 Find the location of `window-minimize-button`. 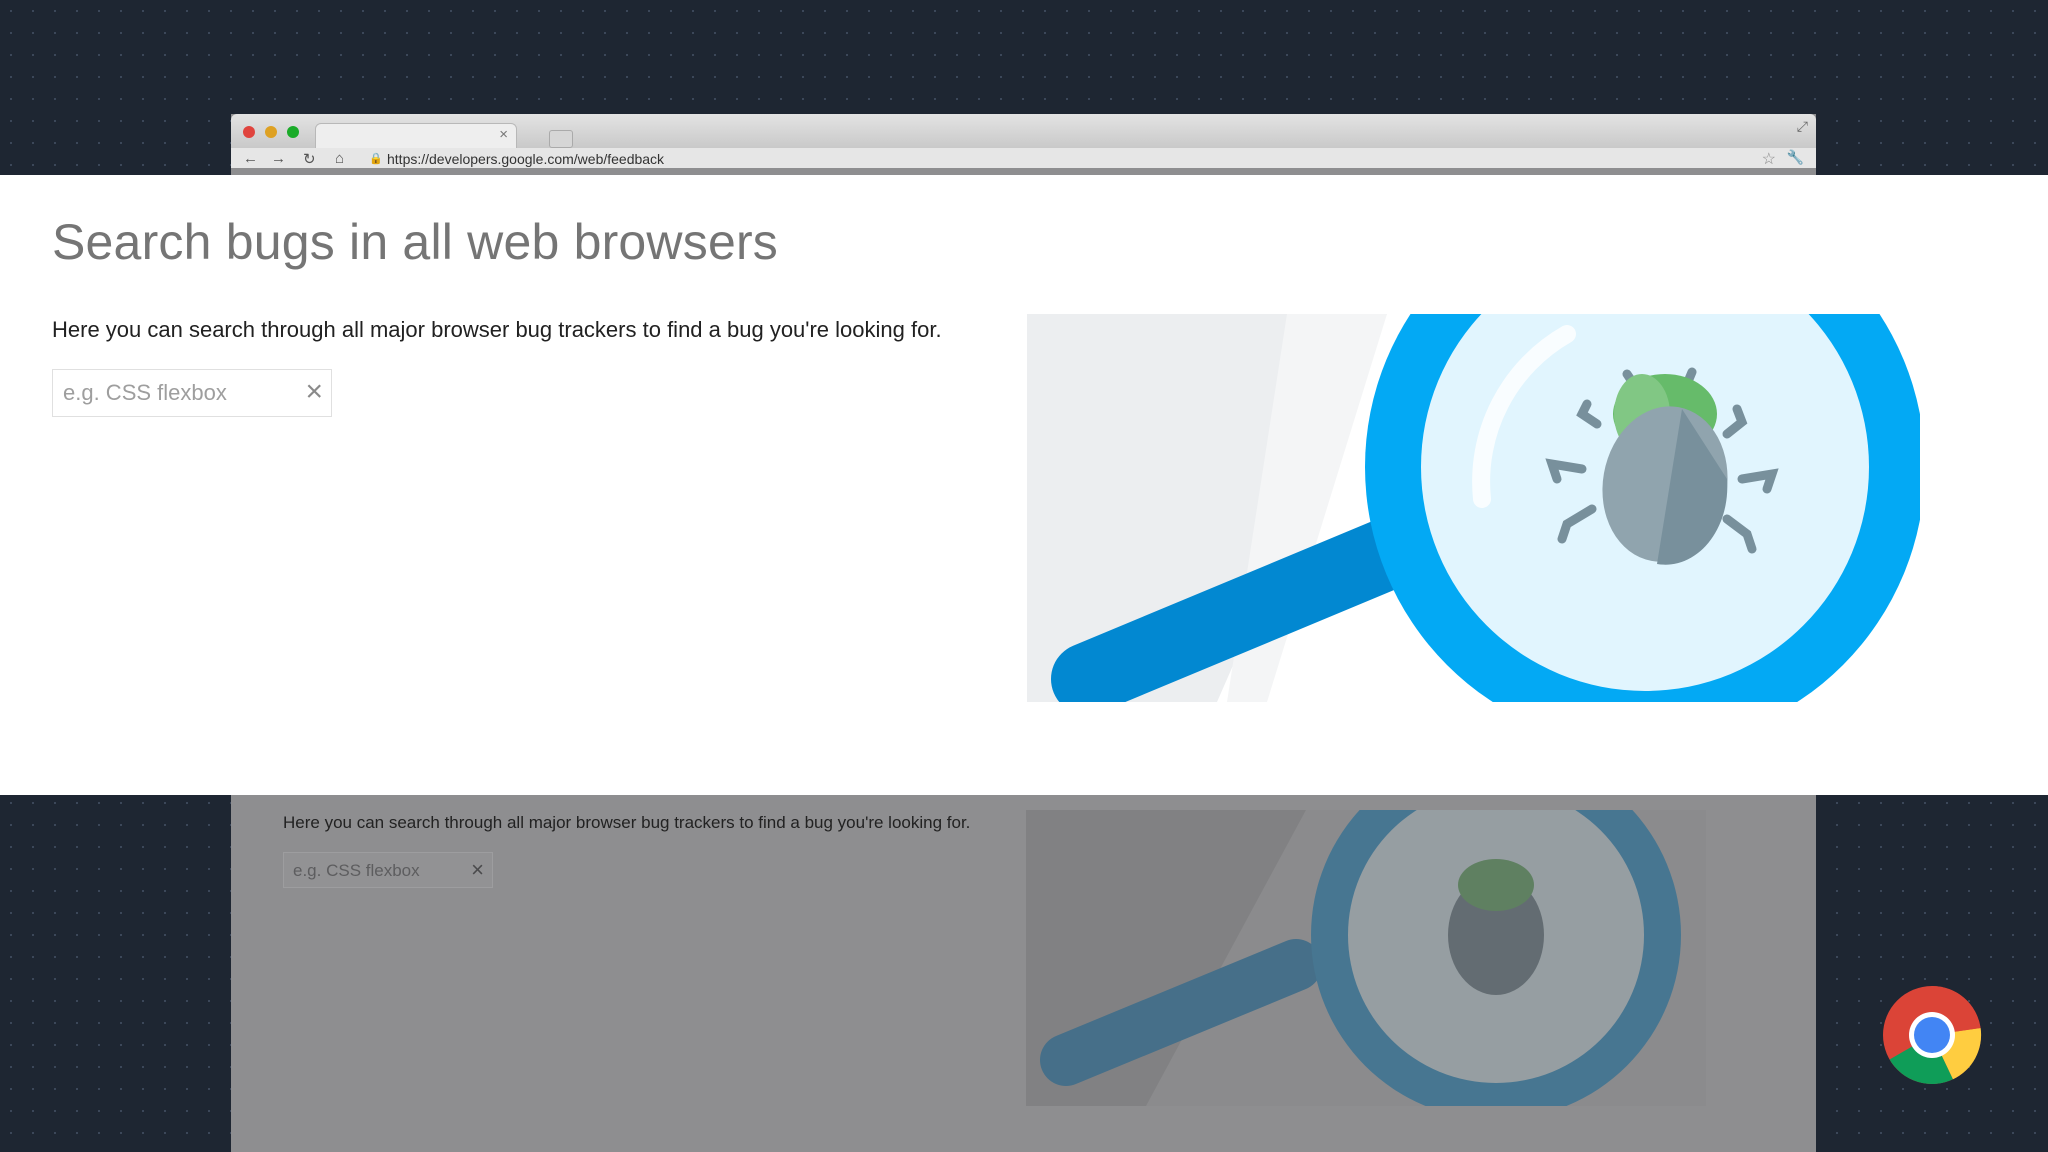

window-minimize-button is located at coordinates (271, 132).